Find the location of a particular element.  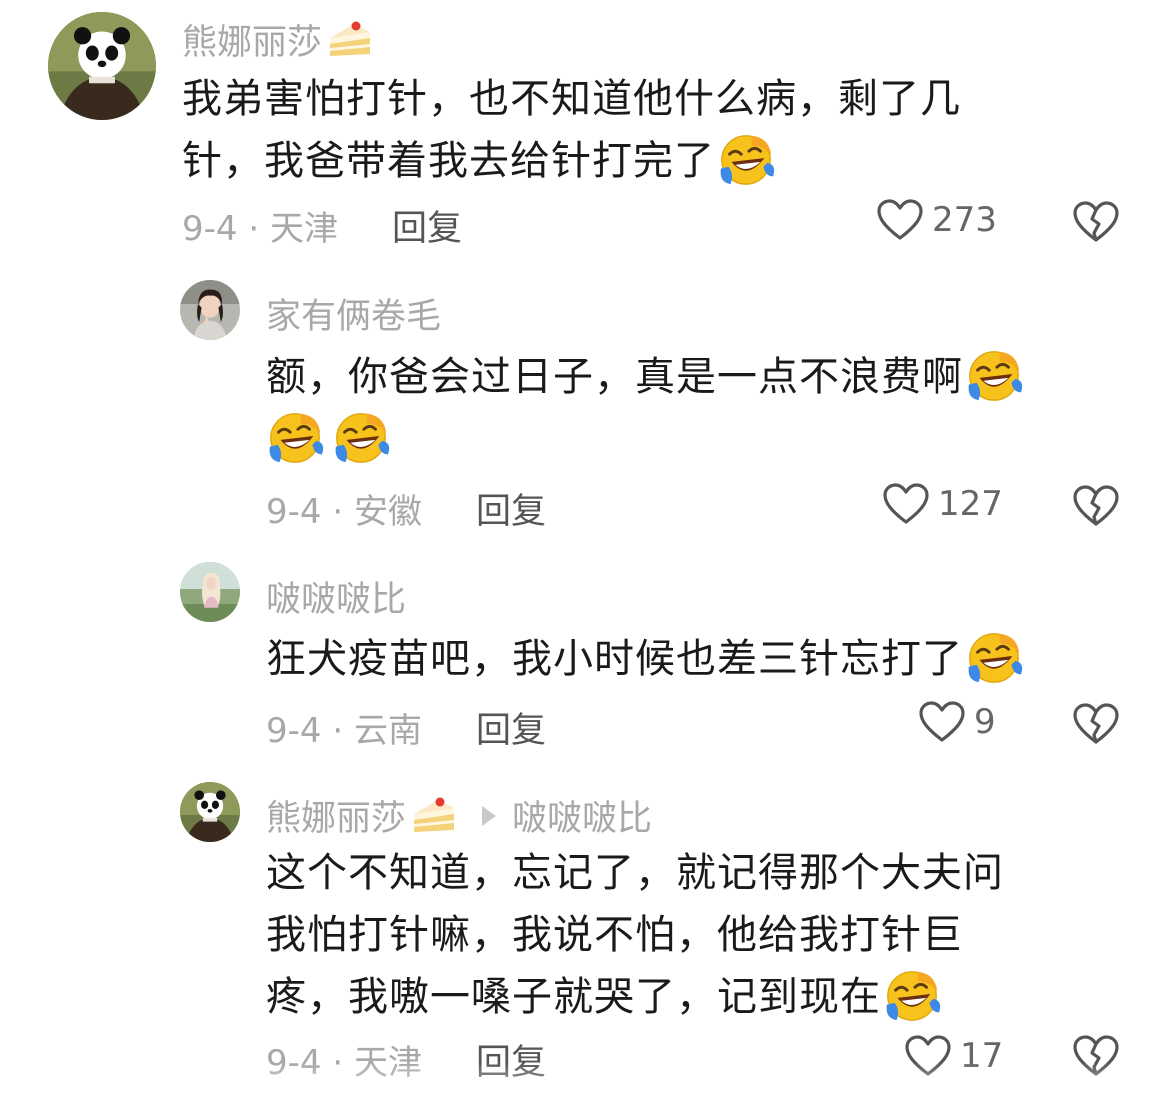

like-count: 9 is located at coordinates (985, 722).